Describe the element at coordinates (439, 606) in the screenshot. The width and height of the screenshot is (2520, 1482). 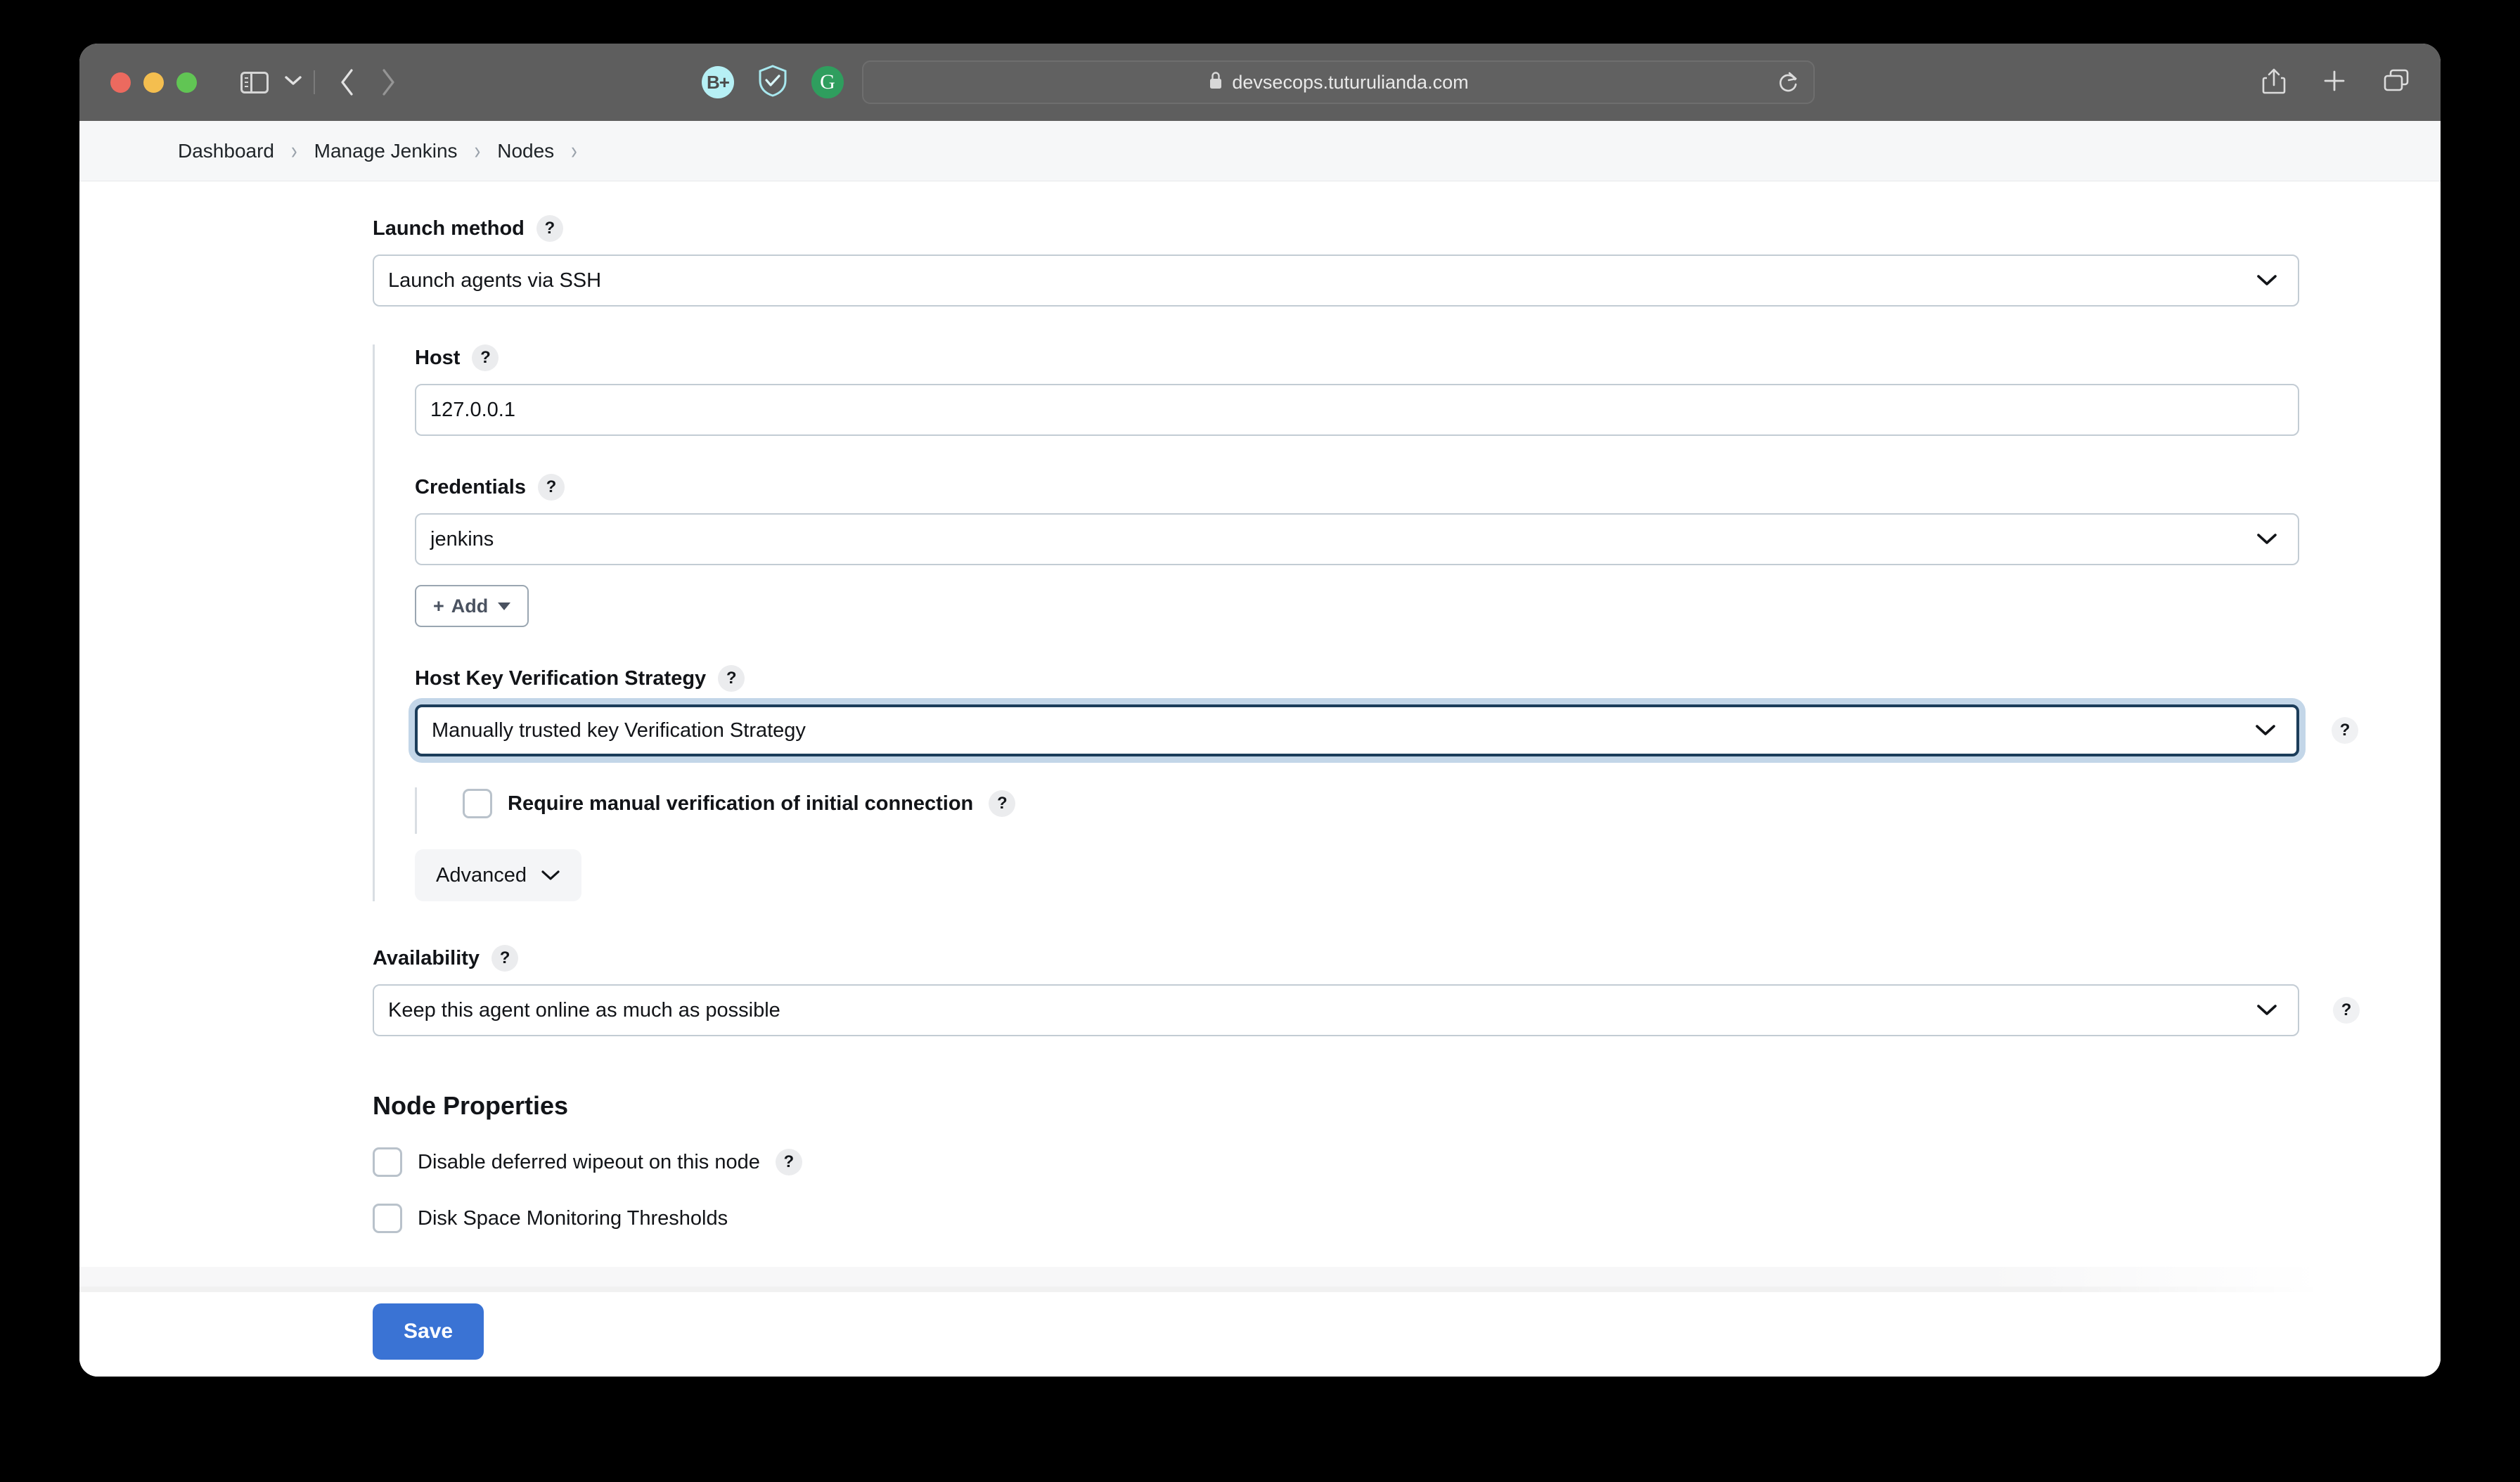
I see `plus-icon: +` at that location.